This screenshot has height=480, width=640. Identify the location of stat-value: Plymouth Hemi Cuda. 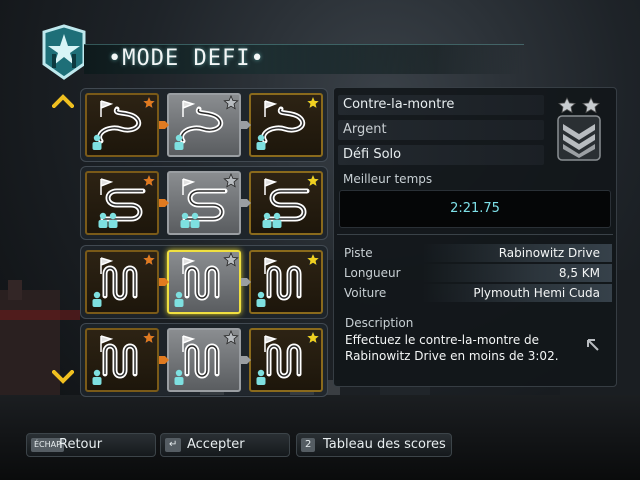
(536, 293).